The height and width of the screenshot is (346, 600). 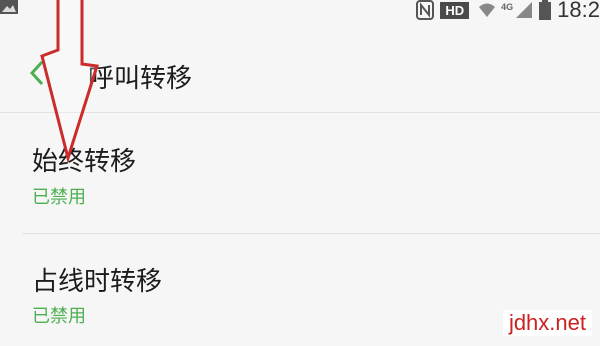 I want to click on chevron-left-icon, so click(x=38, y=73).